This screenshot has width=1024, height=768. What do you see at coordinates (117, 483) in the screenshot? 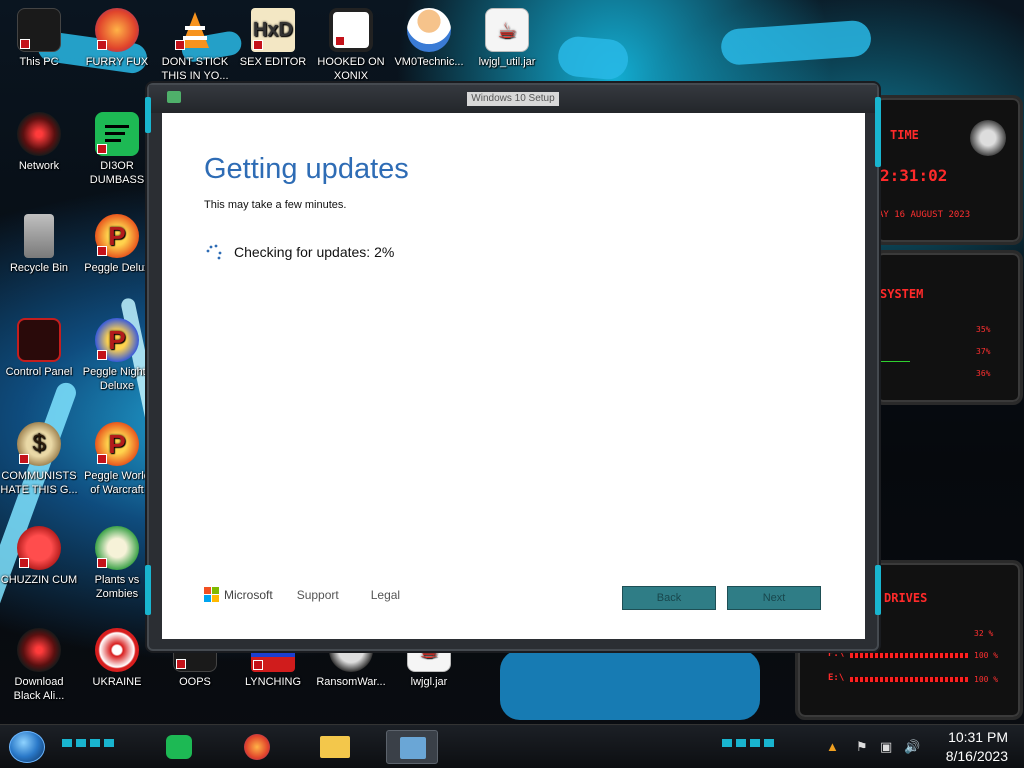
I see `icon-label: Peggle World of Warcraft` at bounding box center [117, 483].